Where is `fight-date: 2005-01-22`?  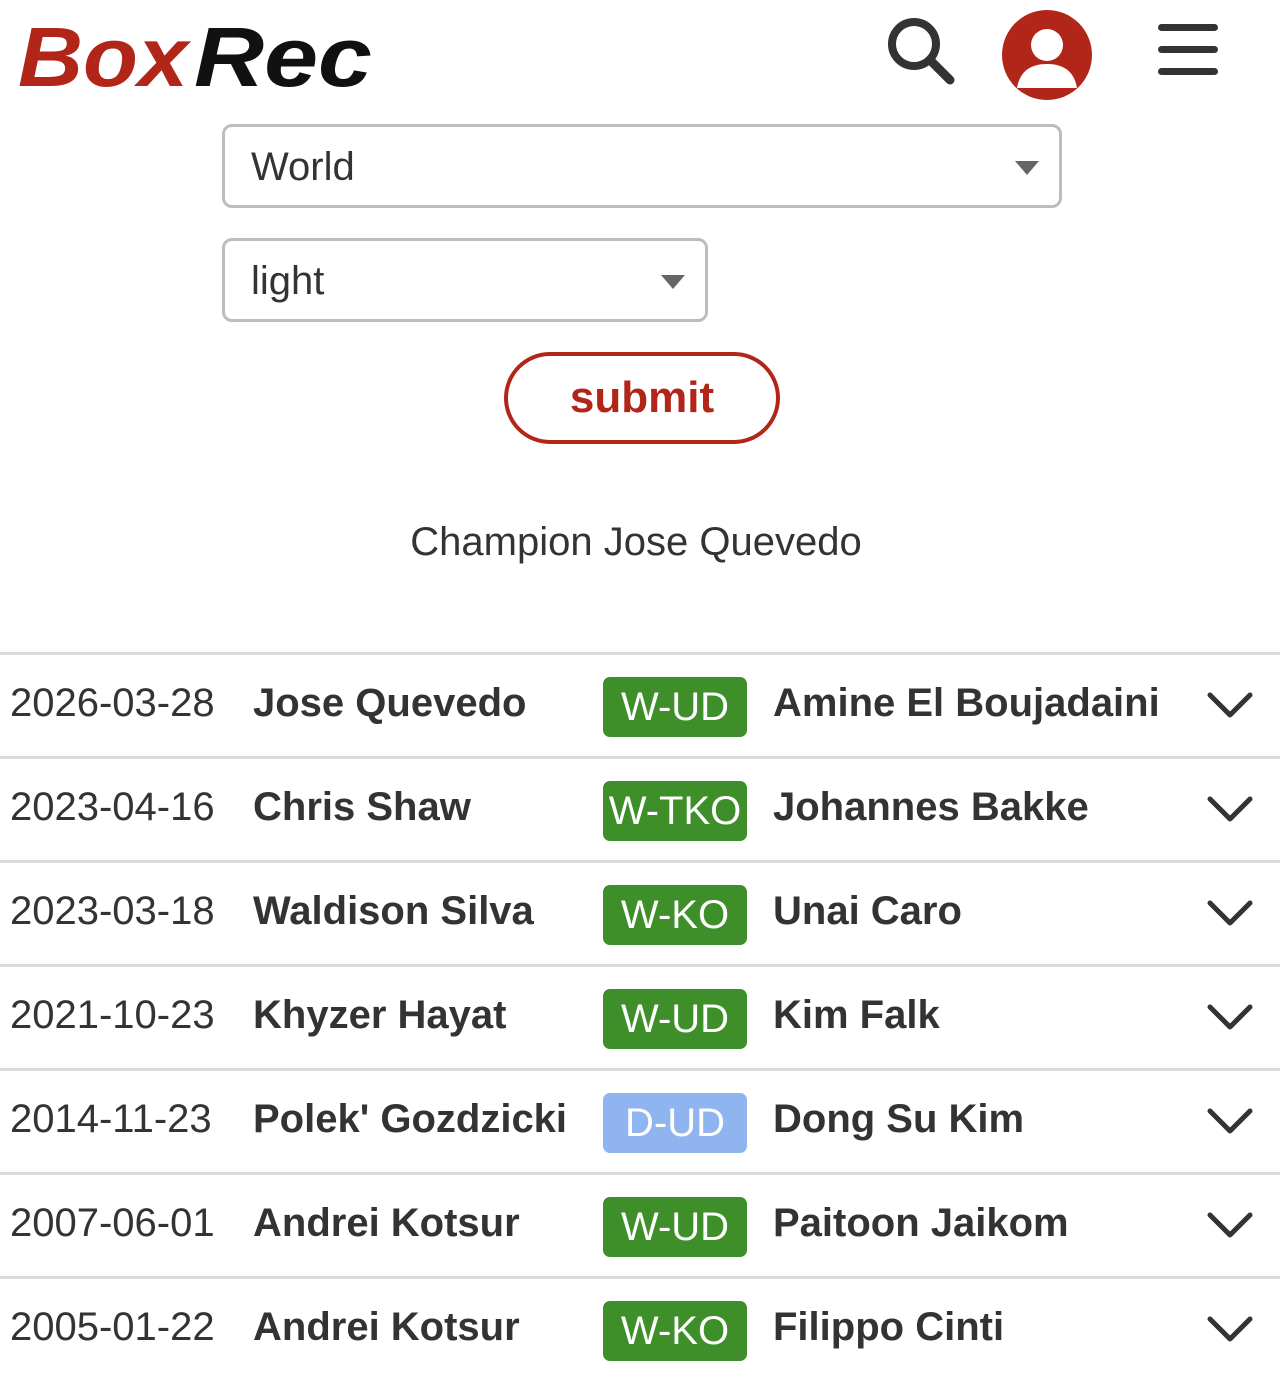 fight-date: 2005-01-22 is located at coordinates (112, 1327).